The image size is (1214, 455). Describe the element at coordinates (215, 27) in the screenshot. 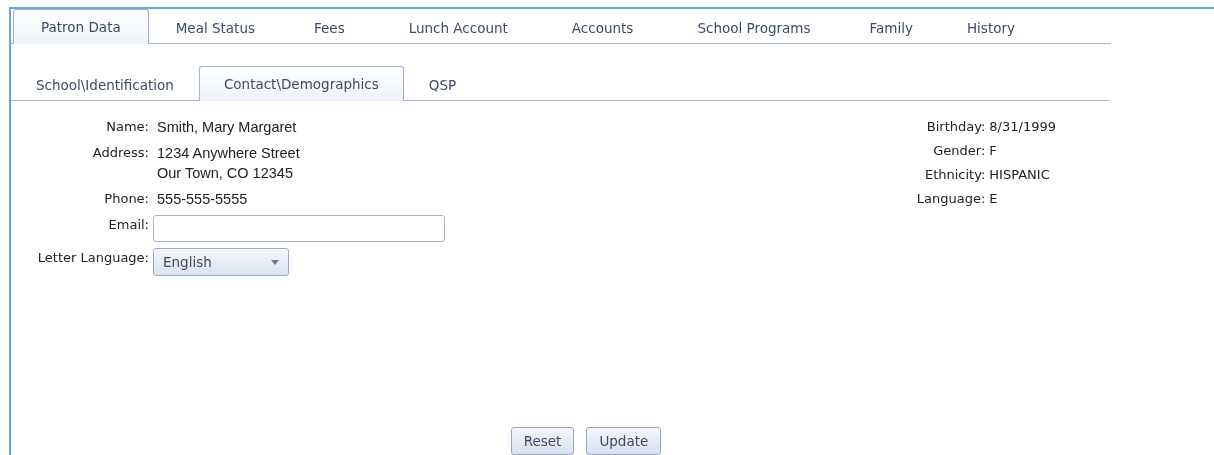

I see `tab: Meal Status` at that location.